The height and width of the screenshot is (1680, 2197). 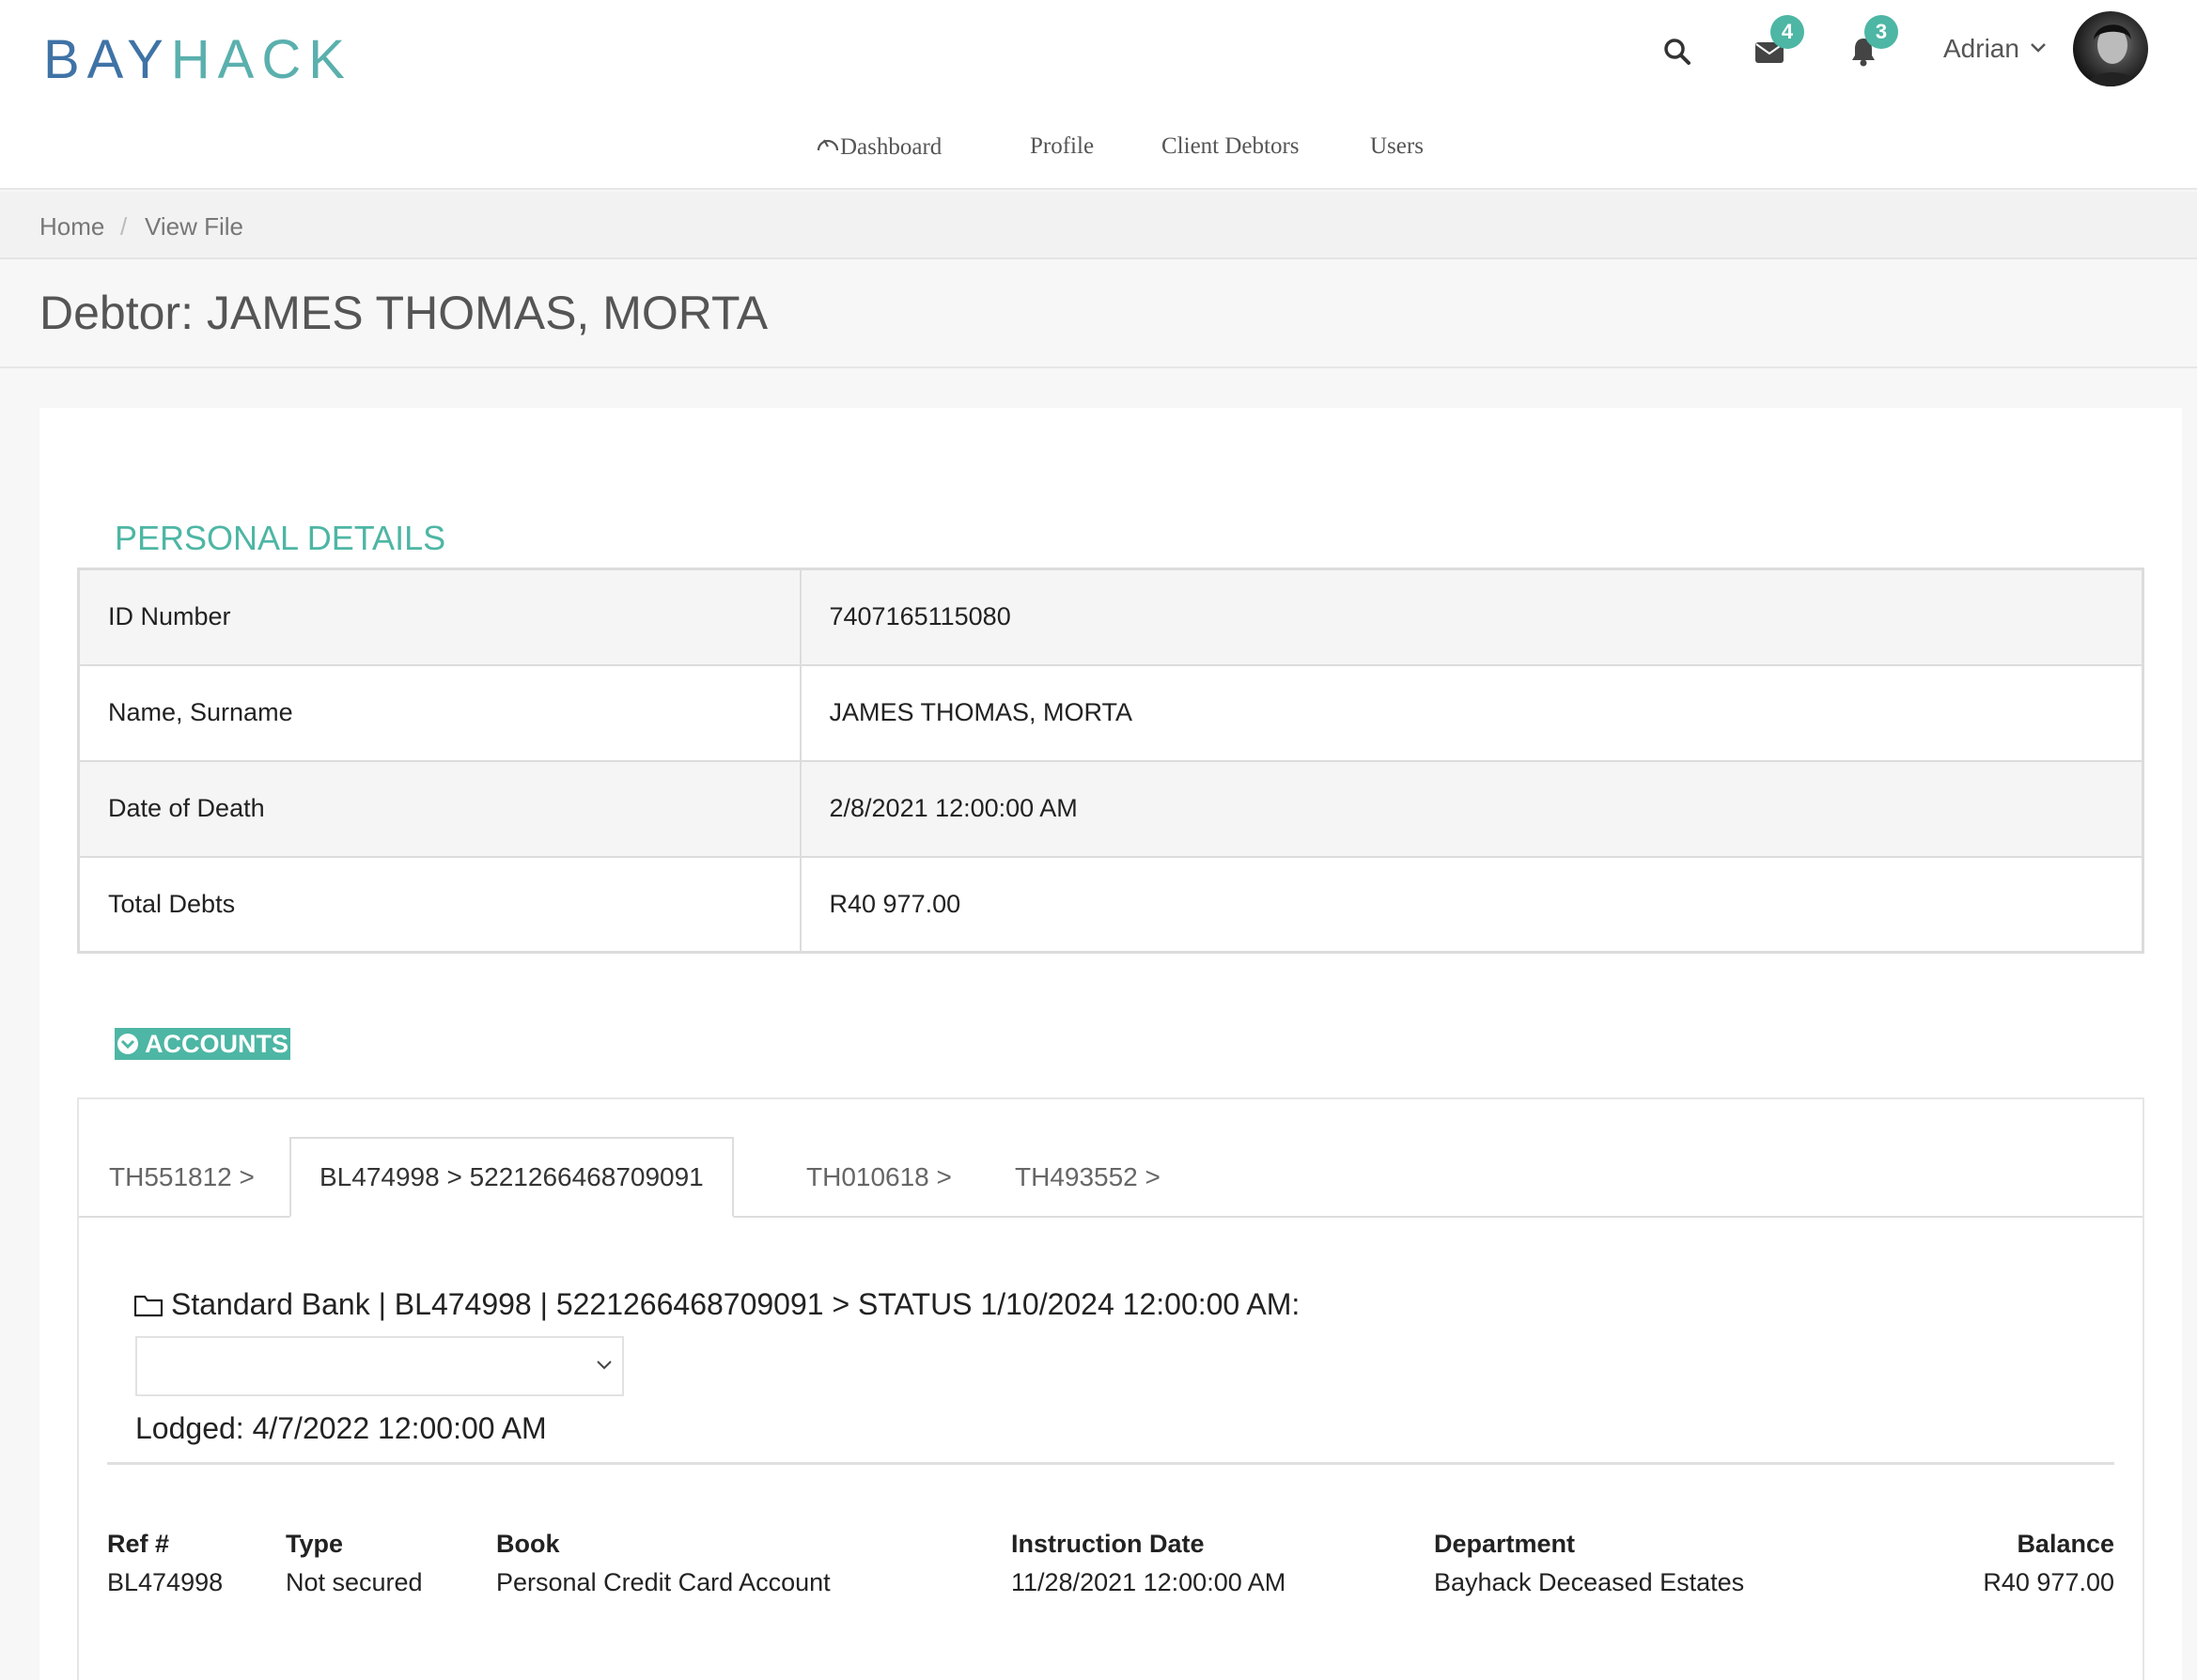 I want to click on table-row: ID Number 7407165115080, so click(x=1110, y=617).